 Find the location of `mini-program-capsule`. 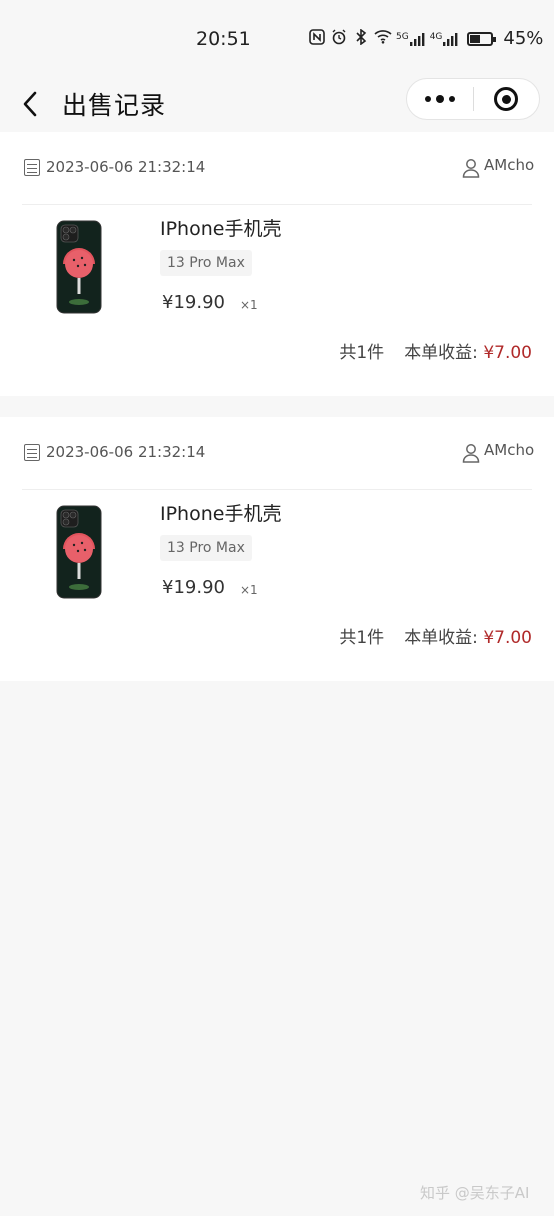

mini-program-capsule is located at coordinates (473, 99).